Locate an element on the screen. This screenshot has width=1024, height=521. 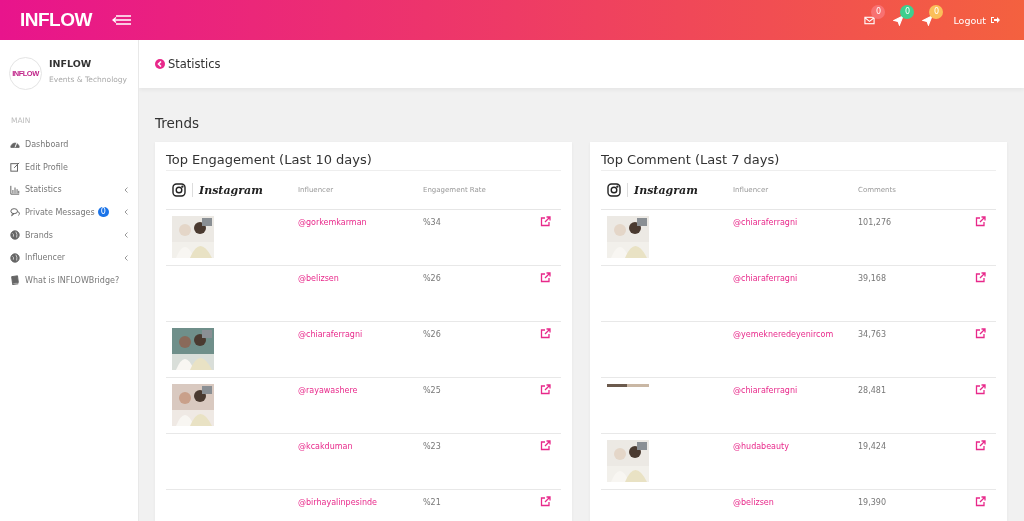
edit-icon is located at coordinates (15, 167).